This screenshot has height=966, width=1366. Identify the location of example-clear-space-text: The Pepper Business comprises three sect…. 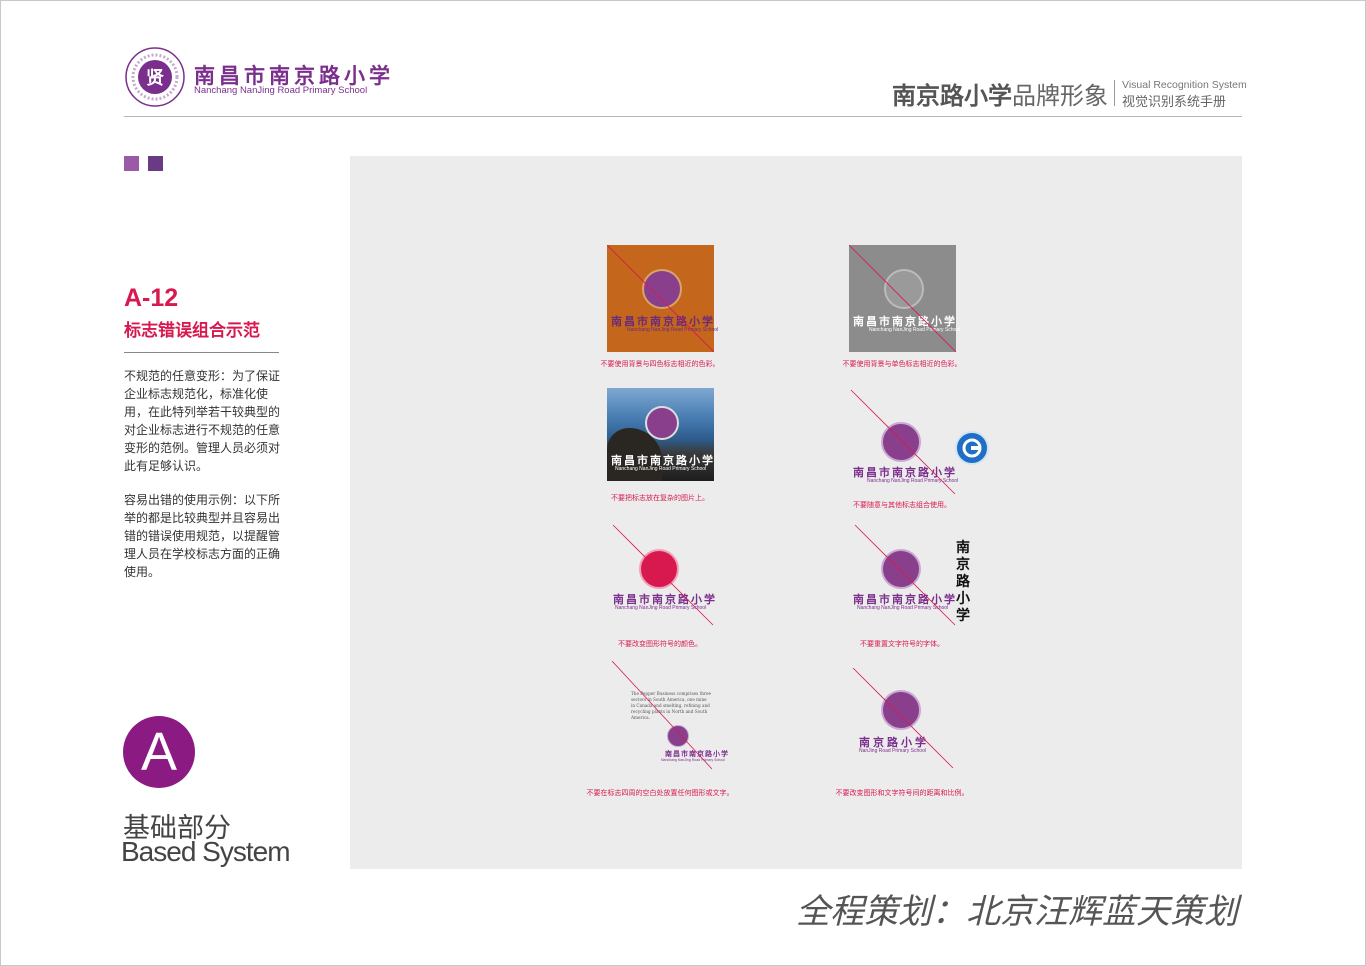
(667, 718).